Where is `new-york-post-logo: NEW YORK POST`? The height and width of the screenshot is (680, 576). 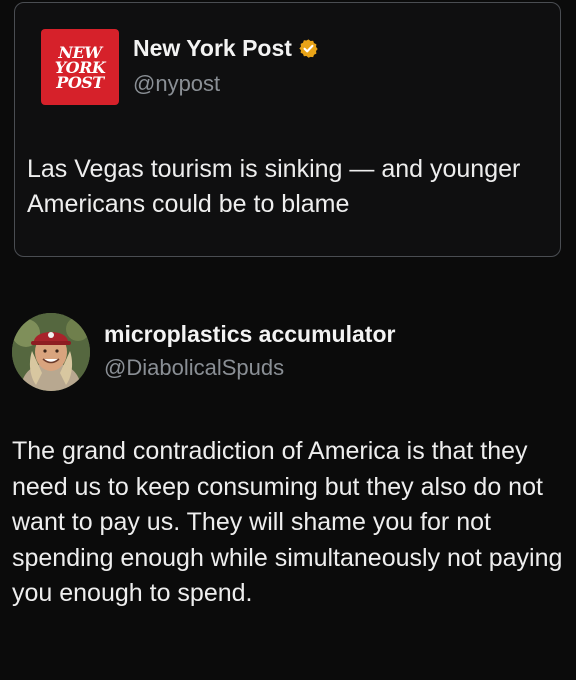 new-york-post-logo: NEW YORK POST is located at coordinates (80, 67).